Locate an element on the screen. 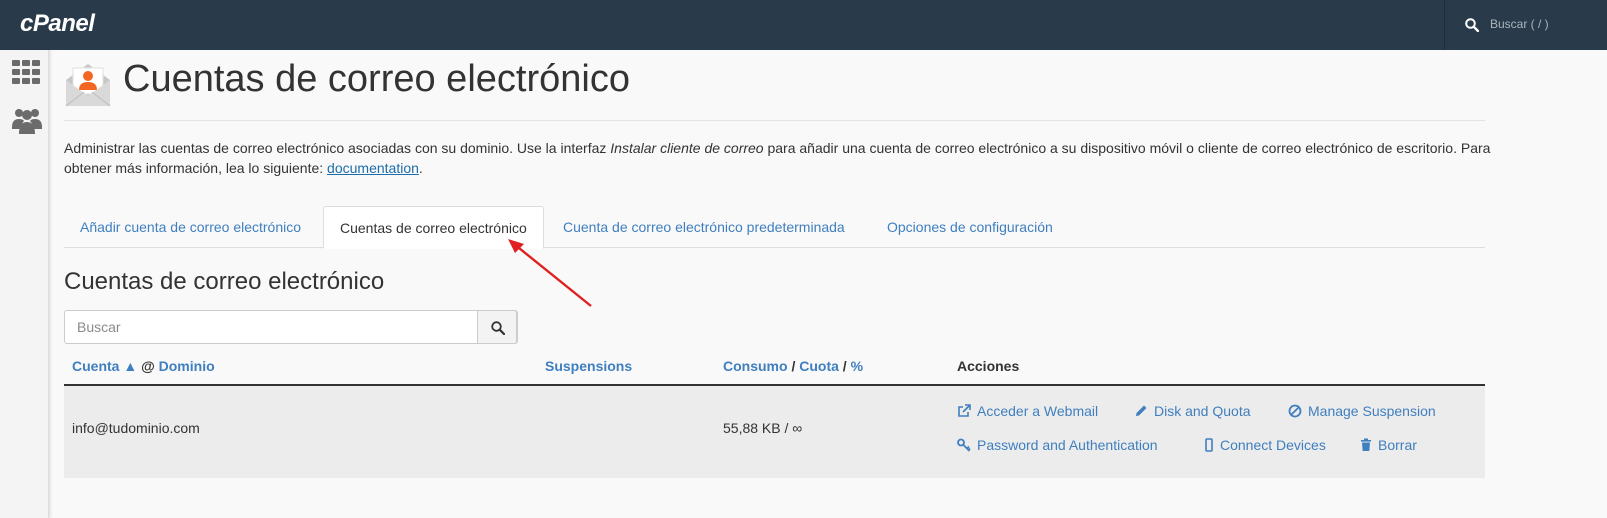 The width and height of the screenshot is (1607, 518). account-usage: 55,88 KB / ∞ is located at coordinates (763, 428).